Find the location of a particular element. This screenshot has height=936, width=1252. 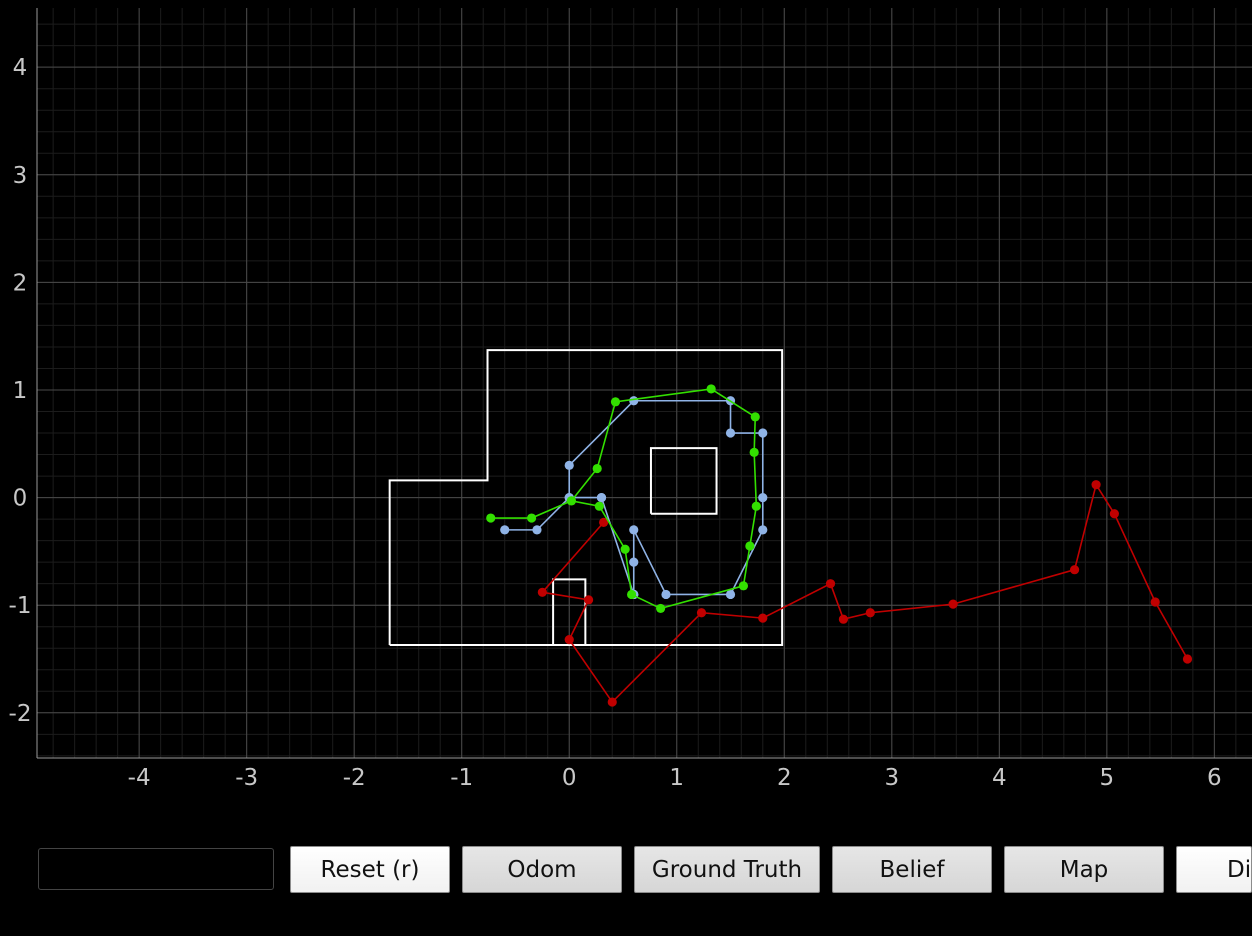

x-tick-label: 3 is located at coordinates (891, 778).